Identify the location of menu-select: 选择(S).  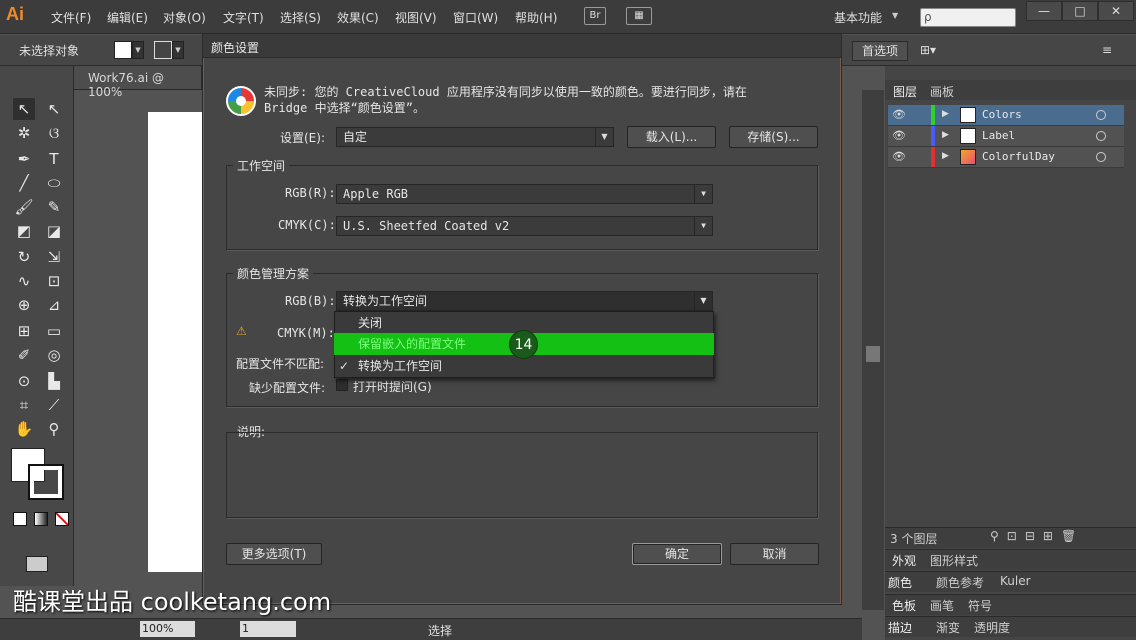
(300, 17).